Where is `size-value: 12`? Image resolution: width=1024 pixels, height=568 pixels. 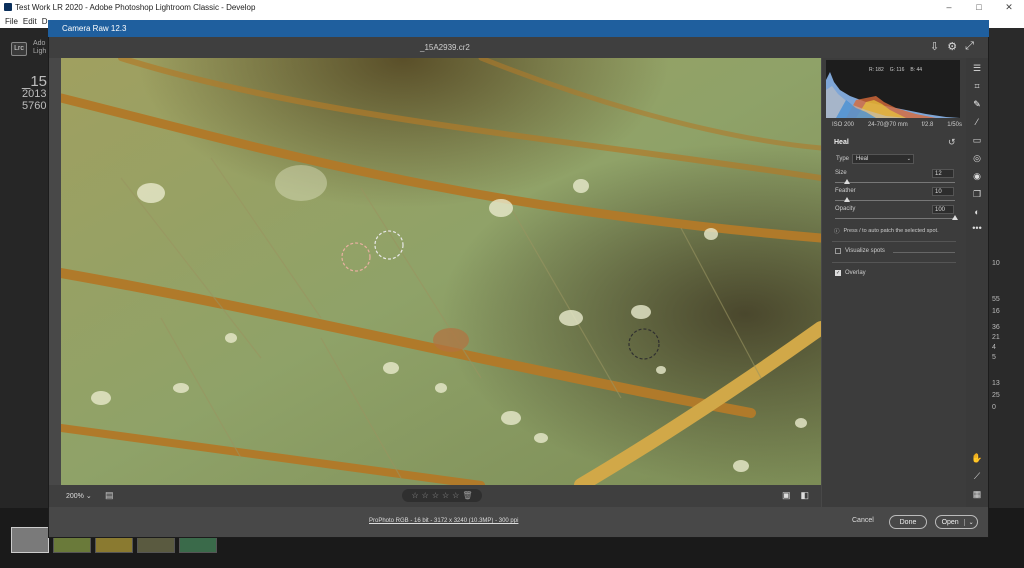 size-value: 12 is located at coordinates (943, 173).